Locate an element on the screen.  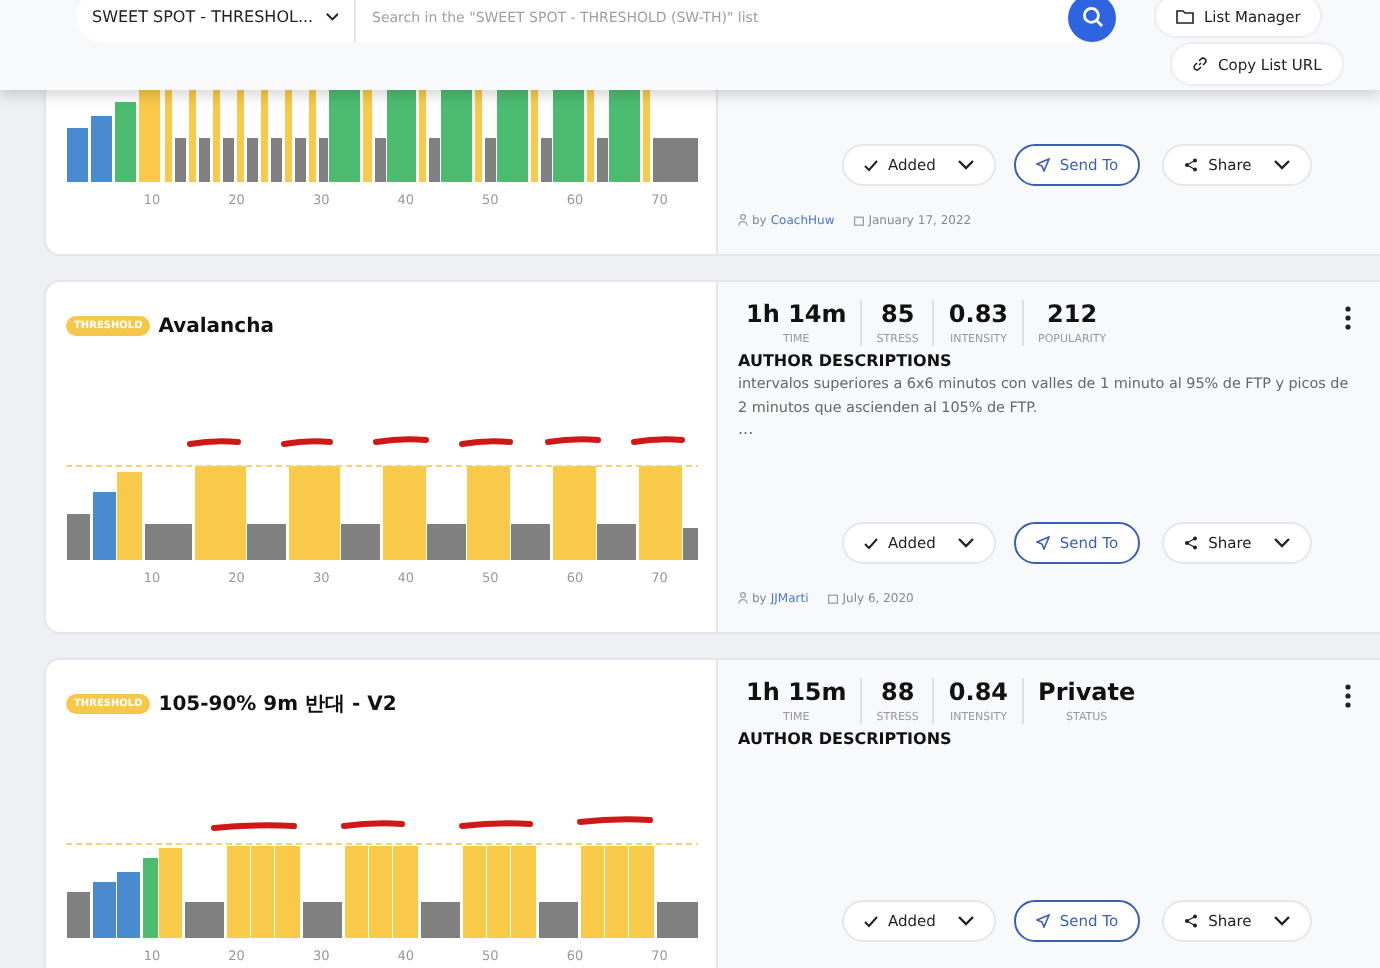
stat-value: 1h 15m is located at coordinates (796, 692).